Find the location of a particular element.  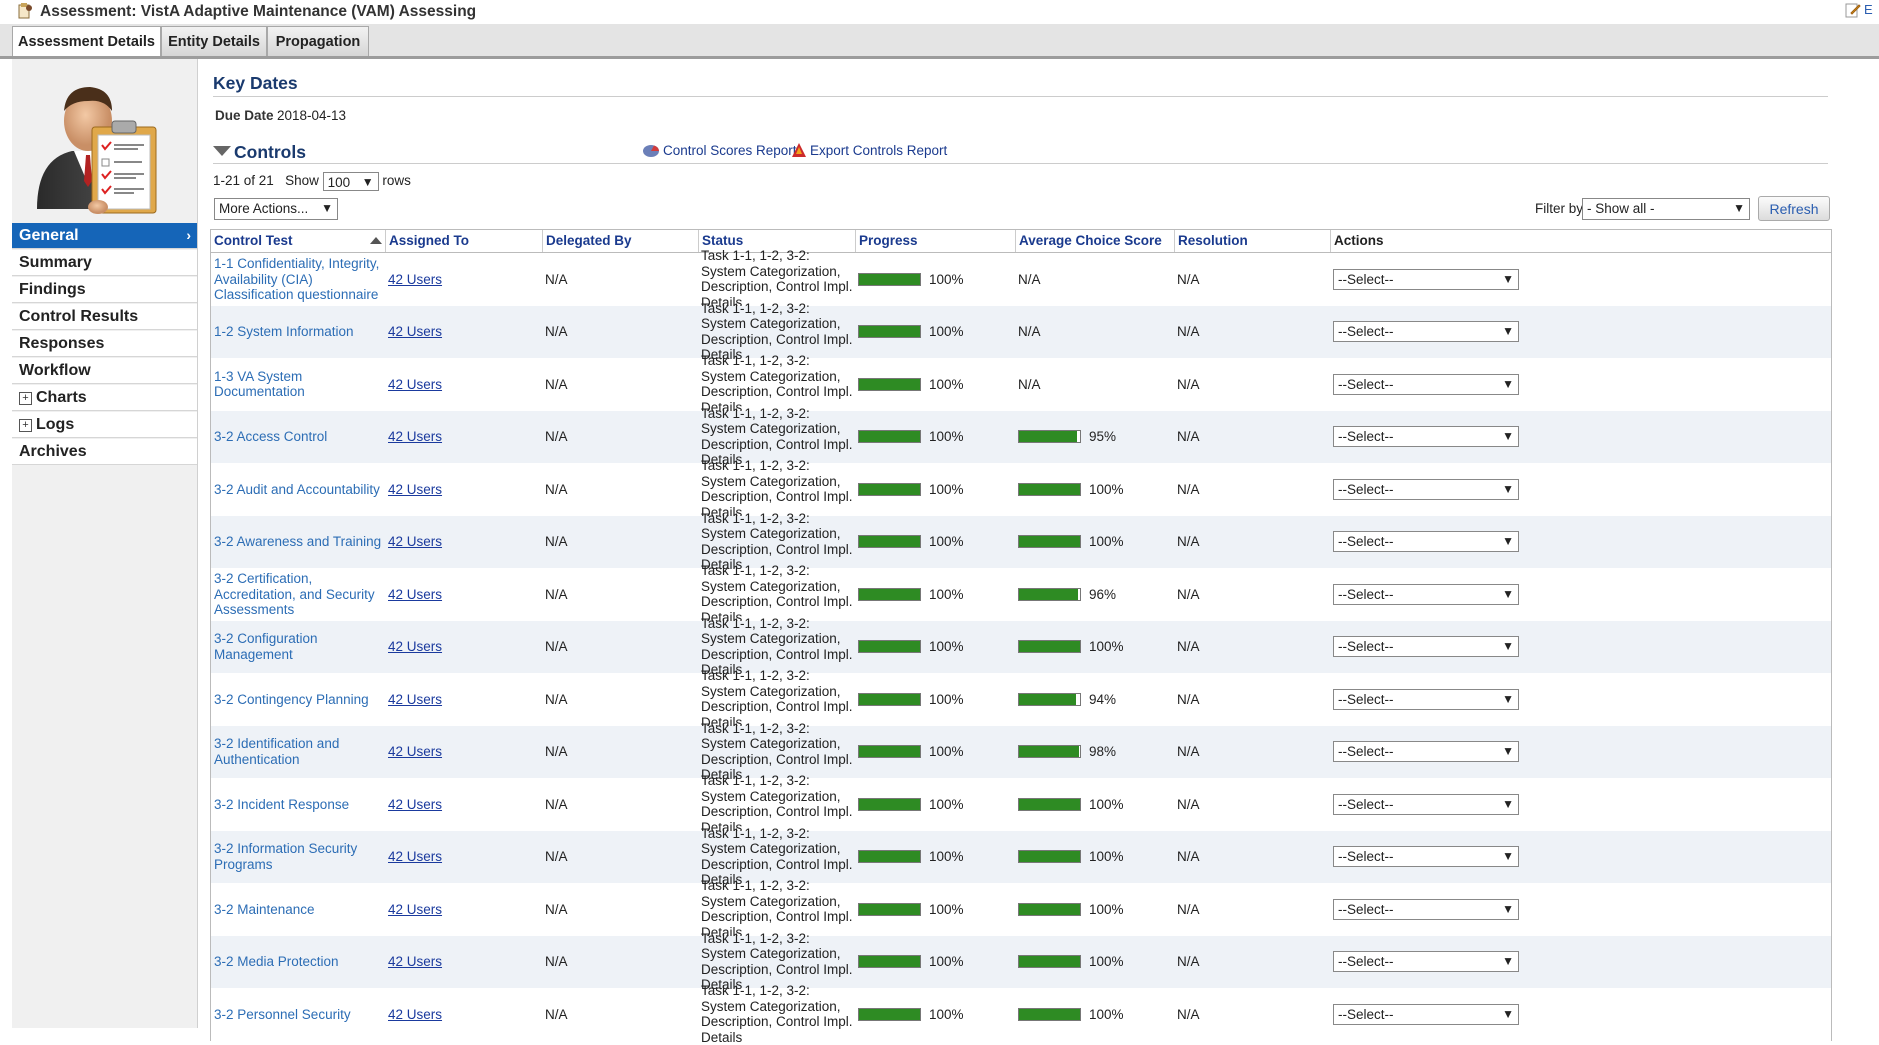

column-header-delegated-by: Delegated By is located at coordinates (620, 241).